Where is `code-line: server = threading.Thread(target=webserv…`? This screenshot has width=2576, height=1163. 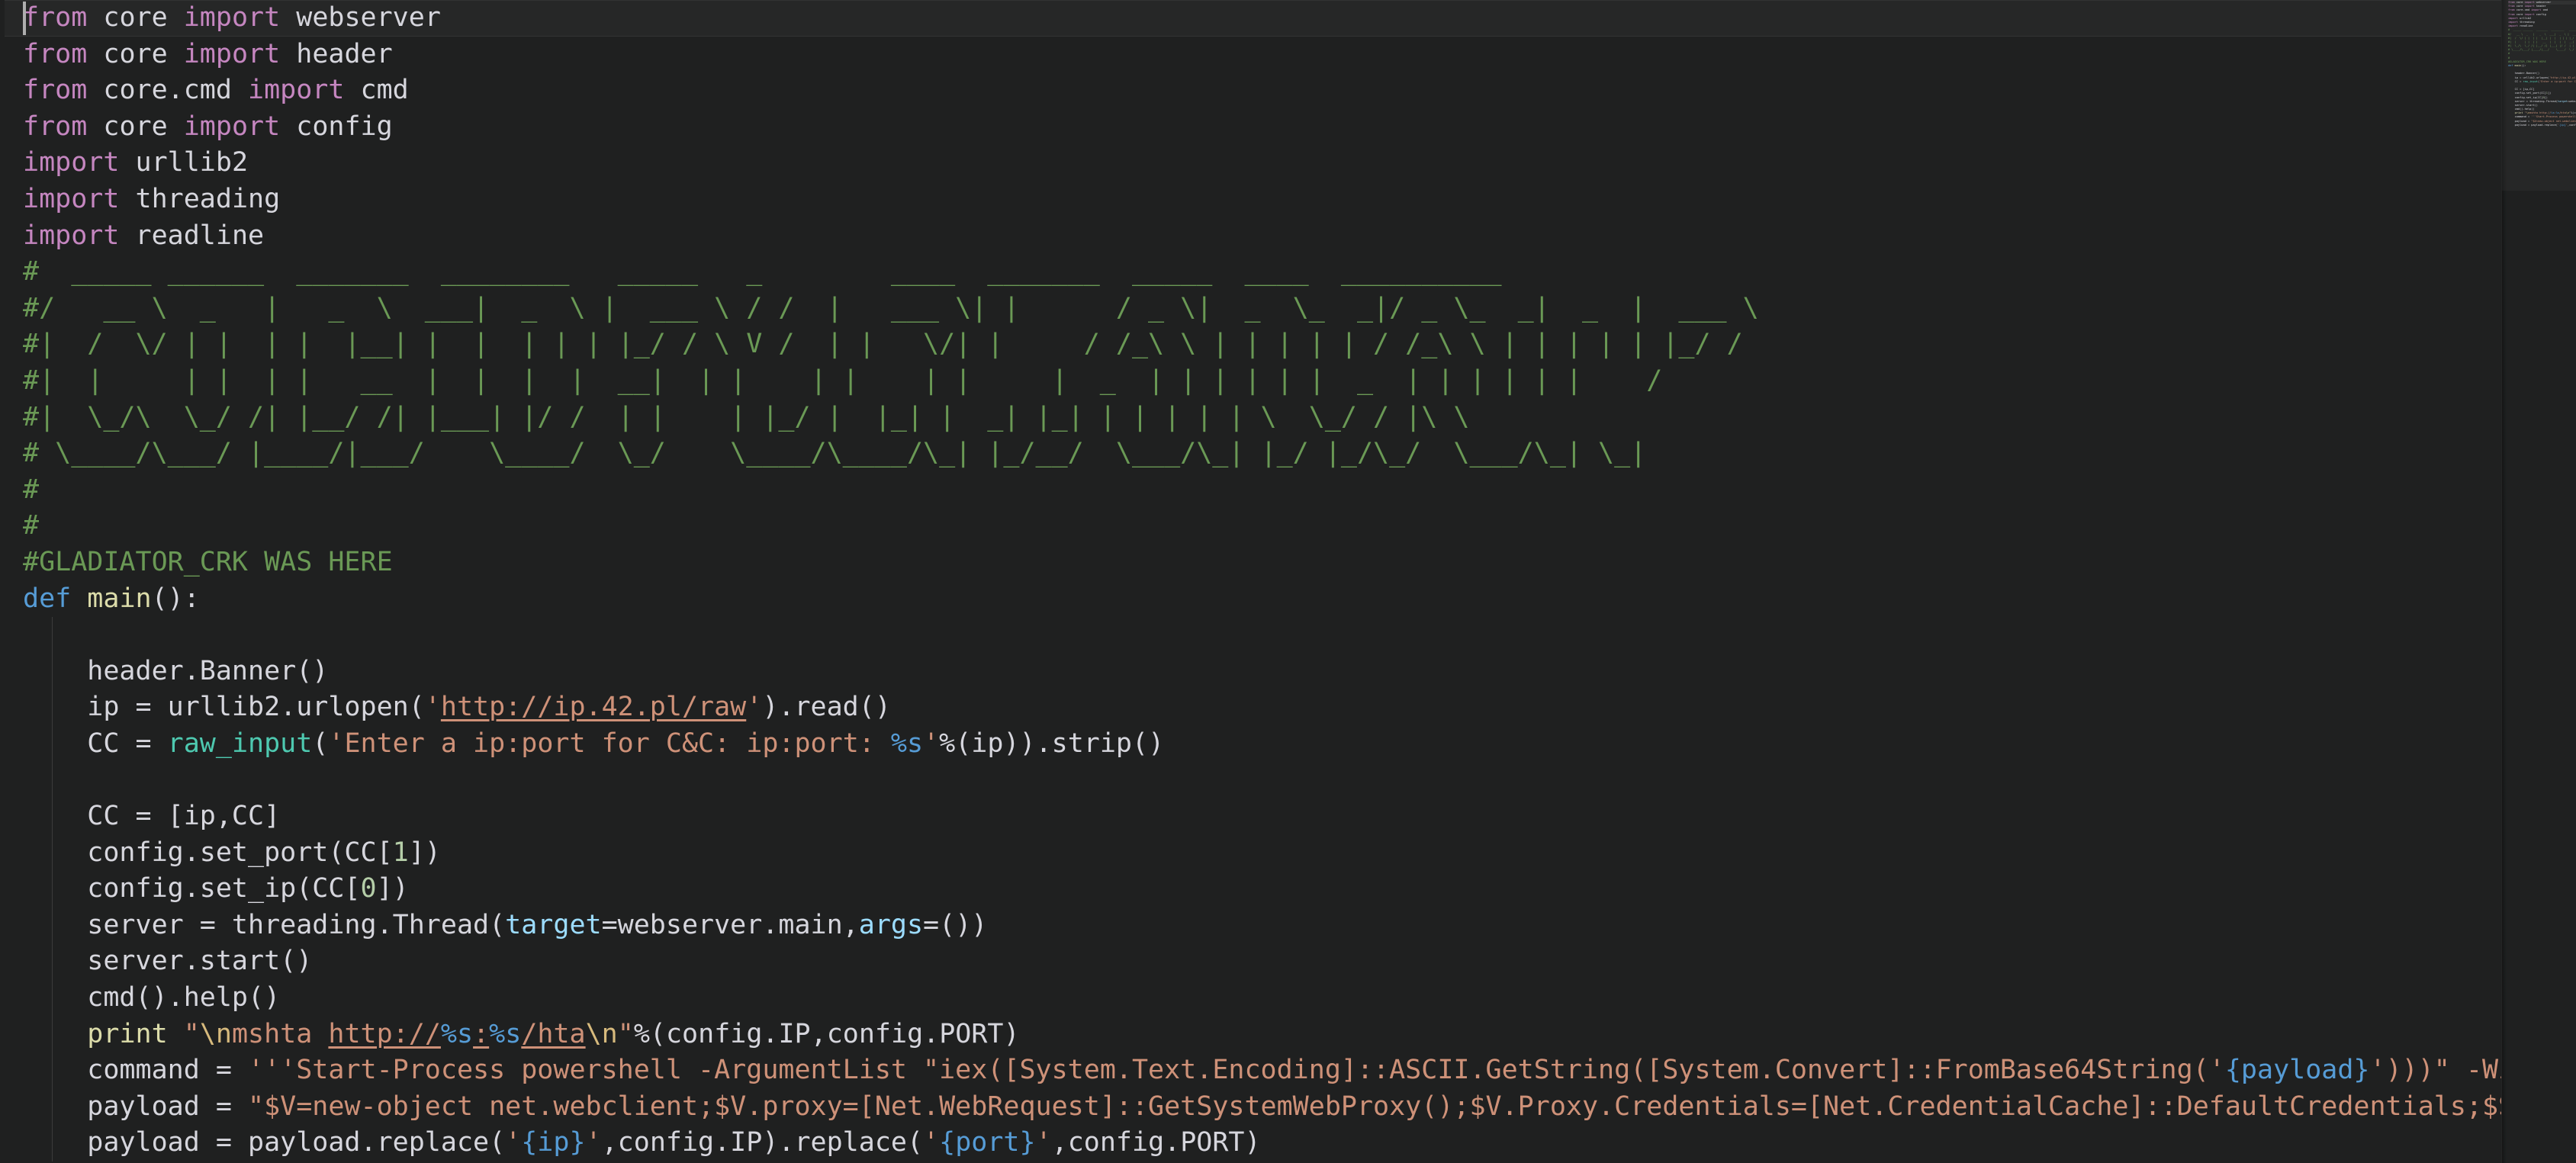 code-line: server = threading.Thread(target=webserv… is located at coordinates (1290, 926).